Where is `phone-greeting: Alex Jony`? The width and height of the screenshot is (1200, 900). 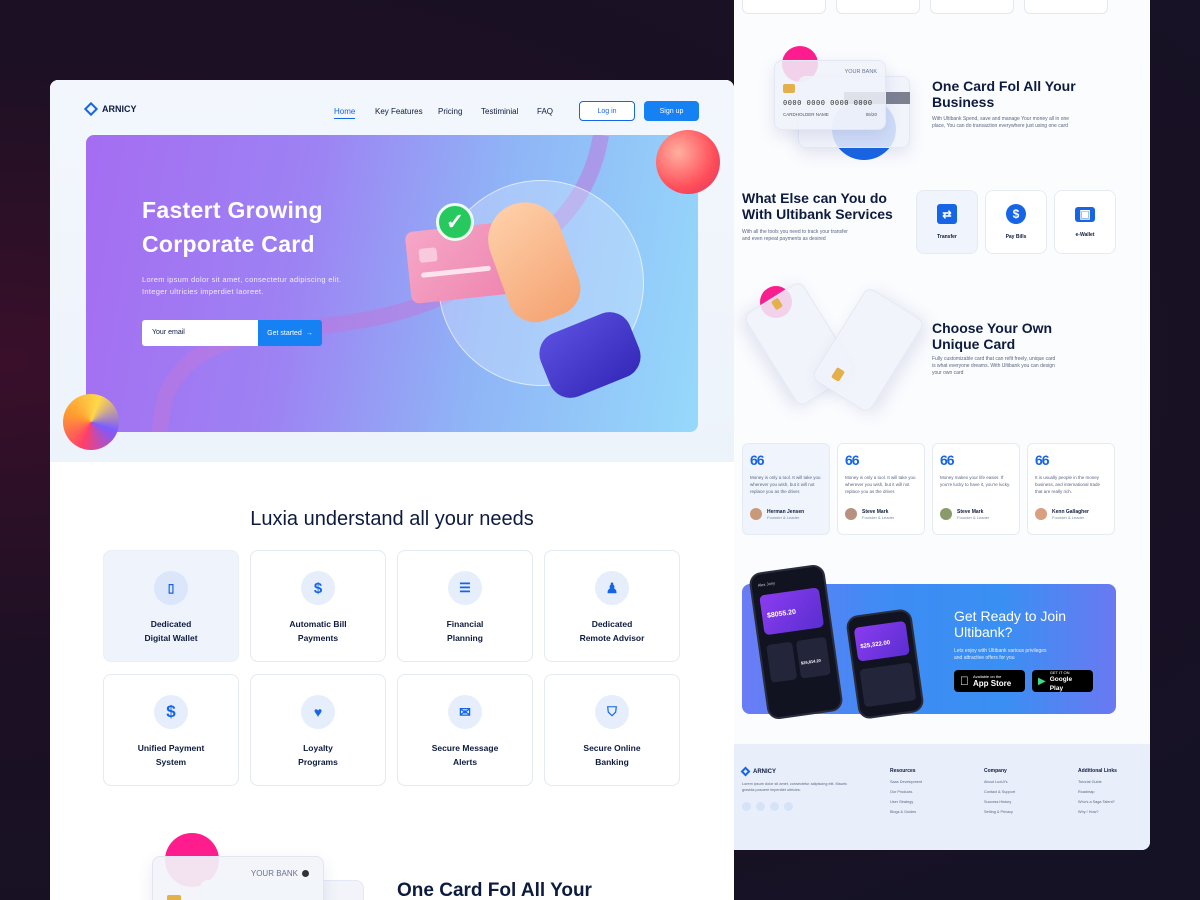
phone-greeting: Alex Jony is located at coordinates (766, 584).